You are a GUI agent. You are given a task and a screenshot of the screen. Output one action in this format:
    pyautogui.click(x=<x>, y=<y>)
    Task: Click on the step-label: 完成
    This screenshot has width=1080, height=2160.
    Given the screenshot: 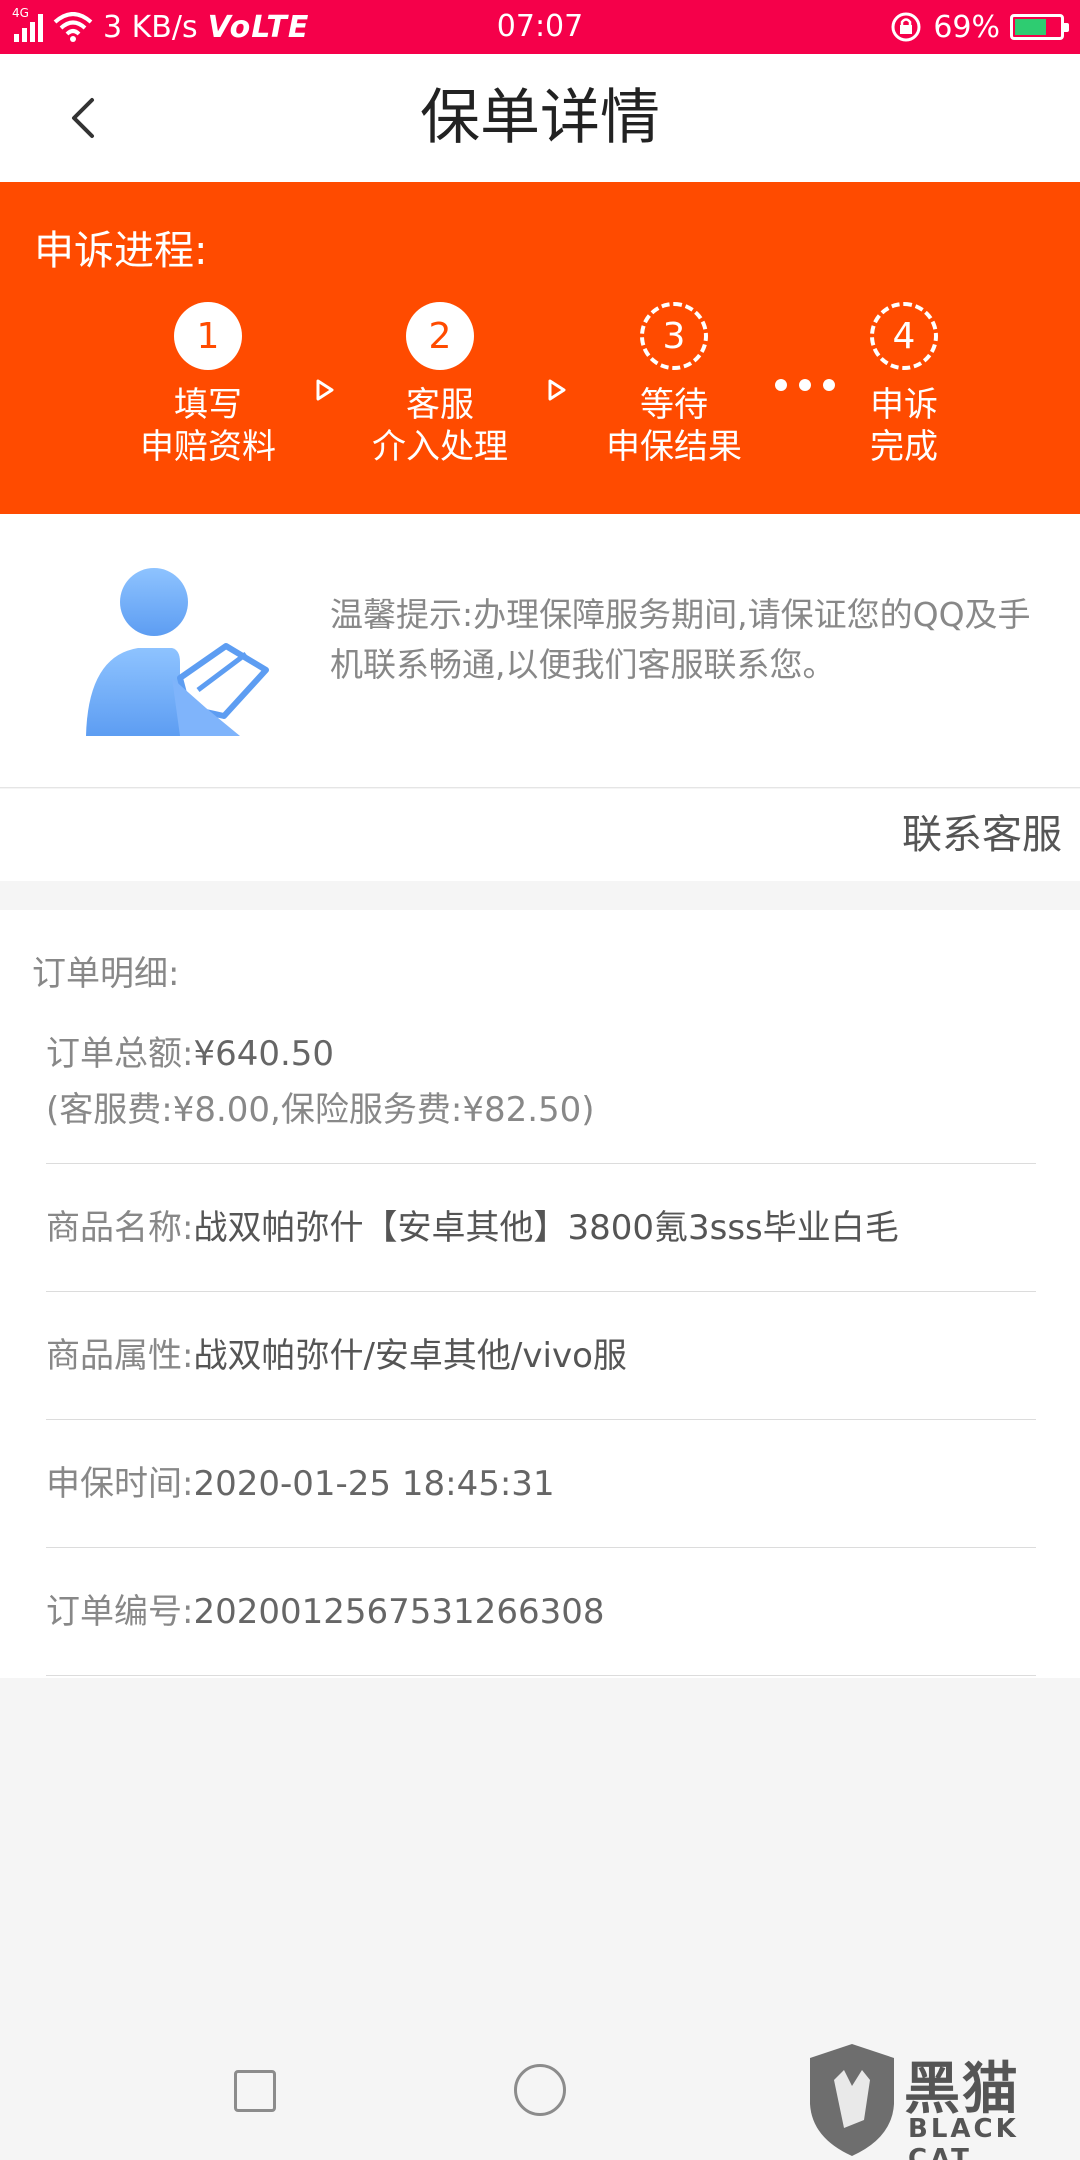 What is the action you would take?
    pyautogui.click(x=904, y=447)
    